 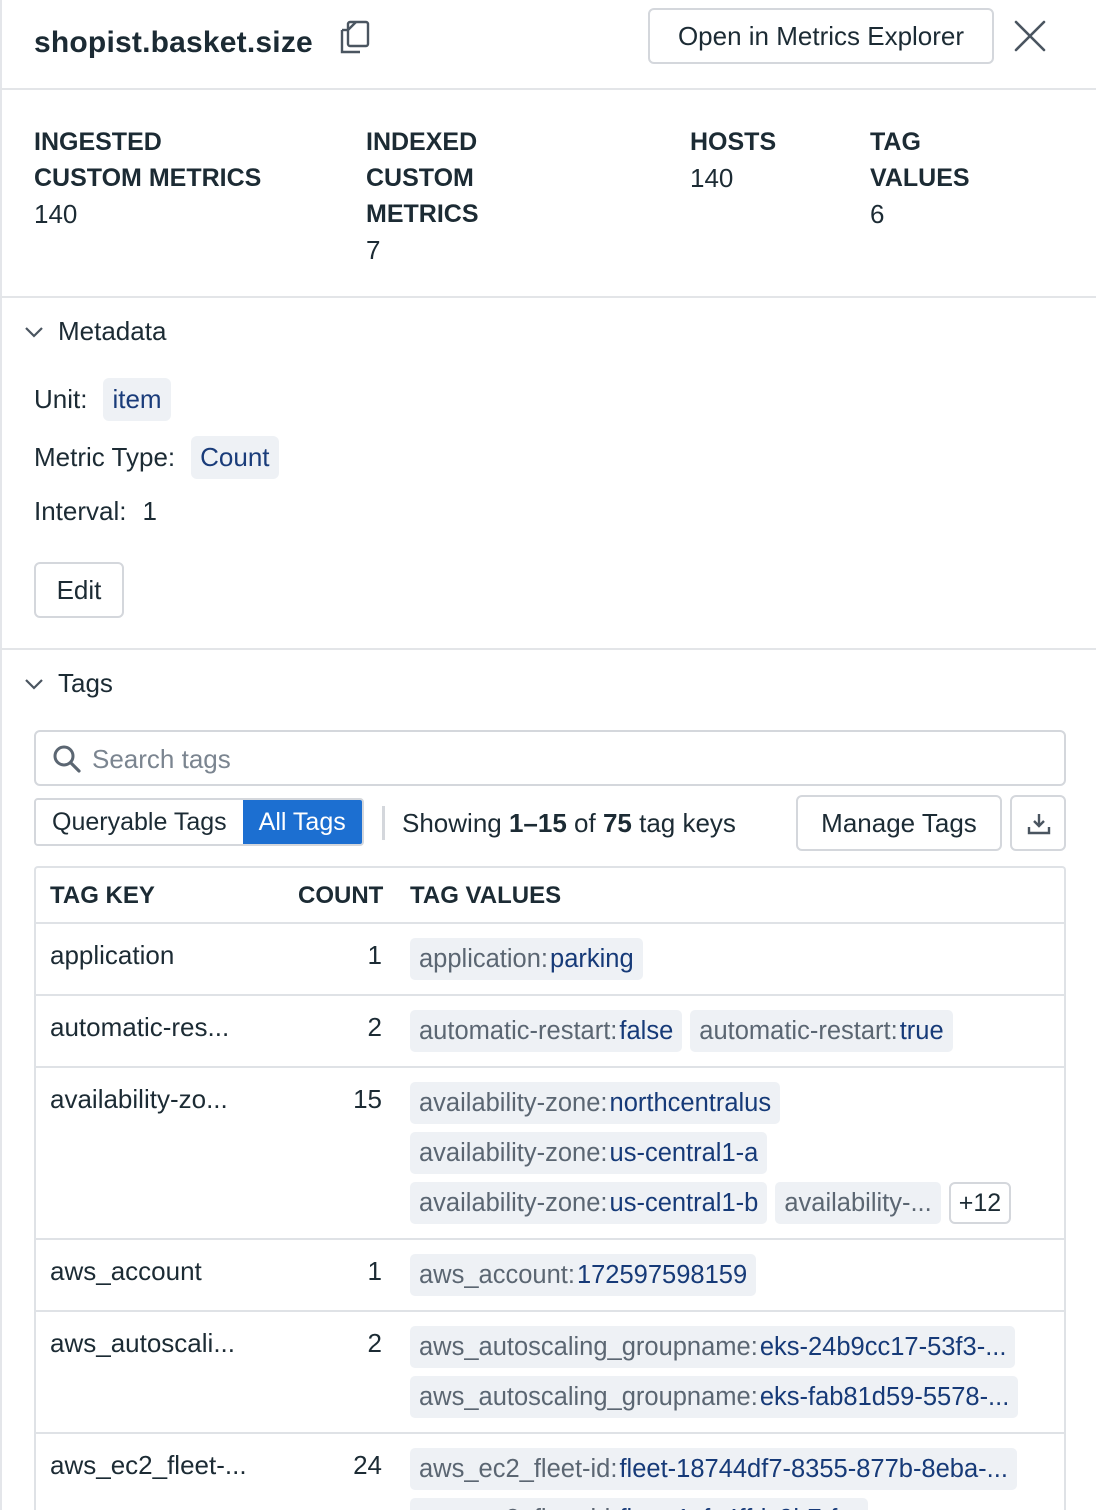 I want to click on stat-label: HOSTS, so click(x=733, y=142).